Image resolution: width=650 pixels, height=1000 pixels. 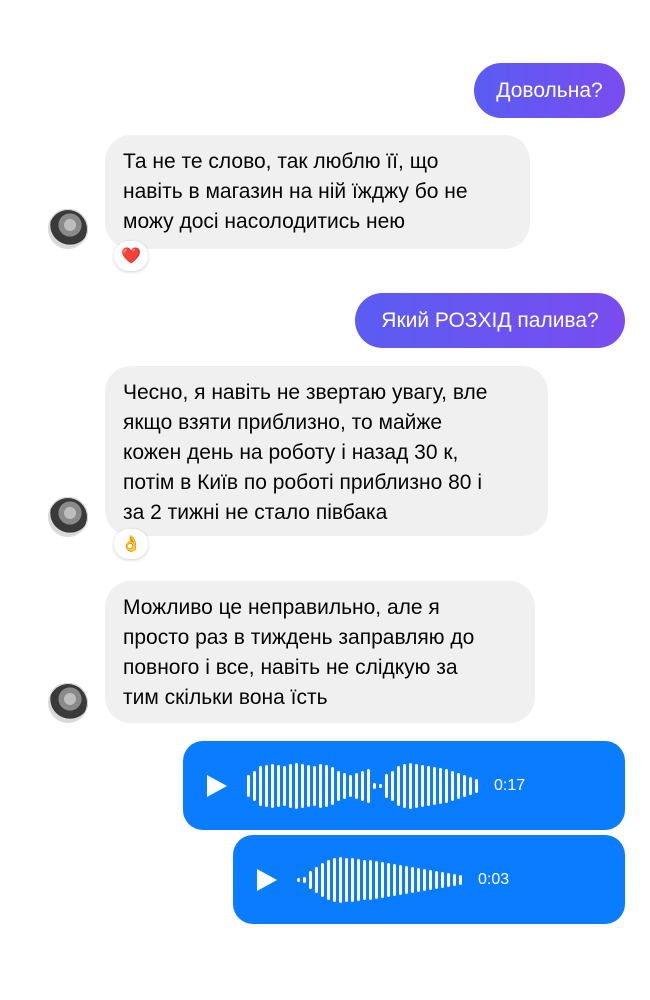 I want to click on voice-message: 0:17, so click(x=404, y=785).